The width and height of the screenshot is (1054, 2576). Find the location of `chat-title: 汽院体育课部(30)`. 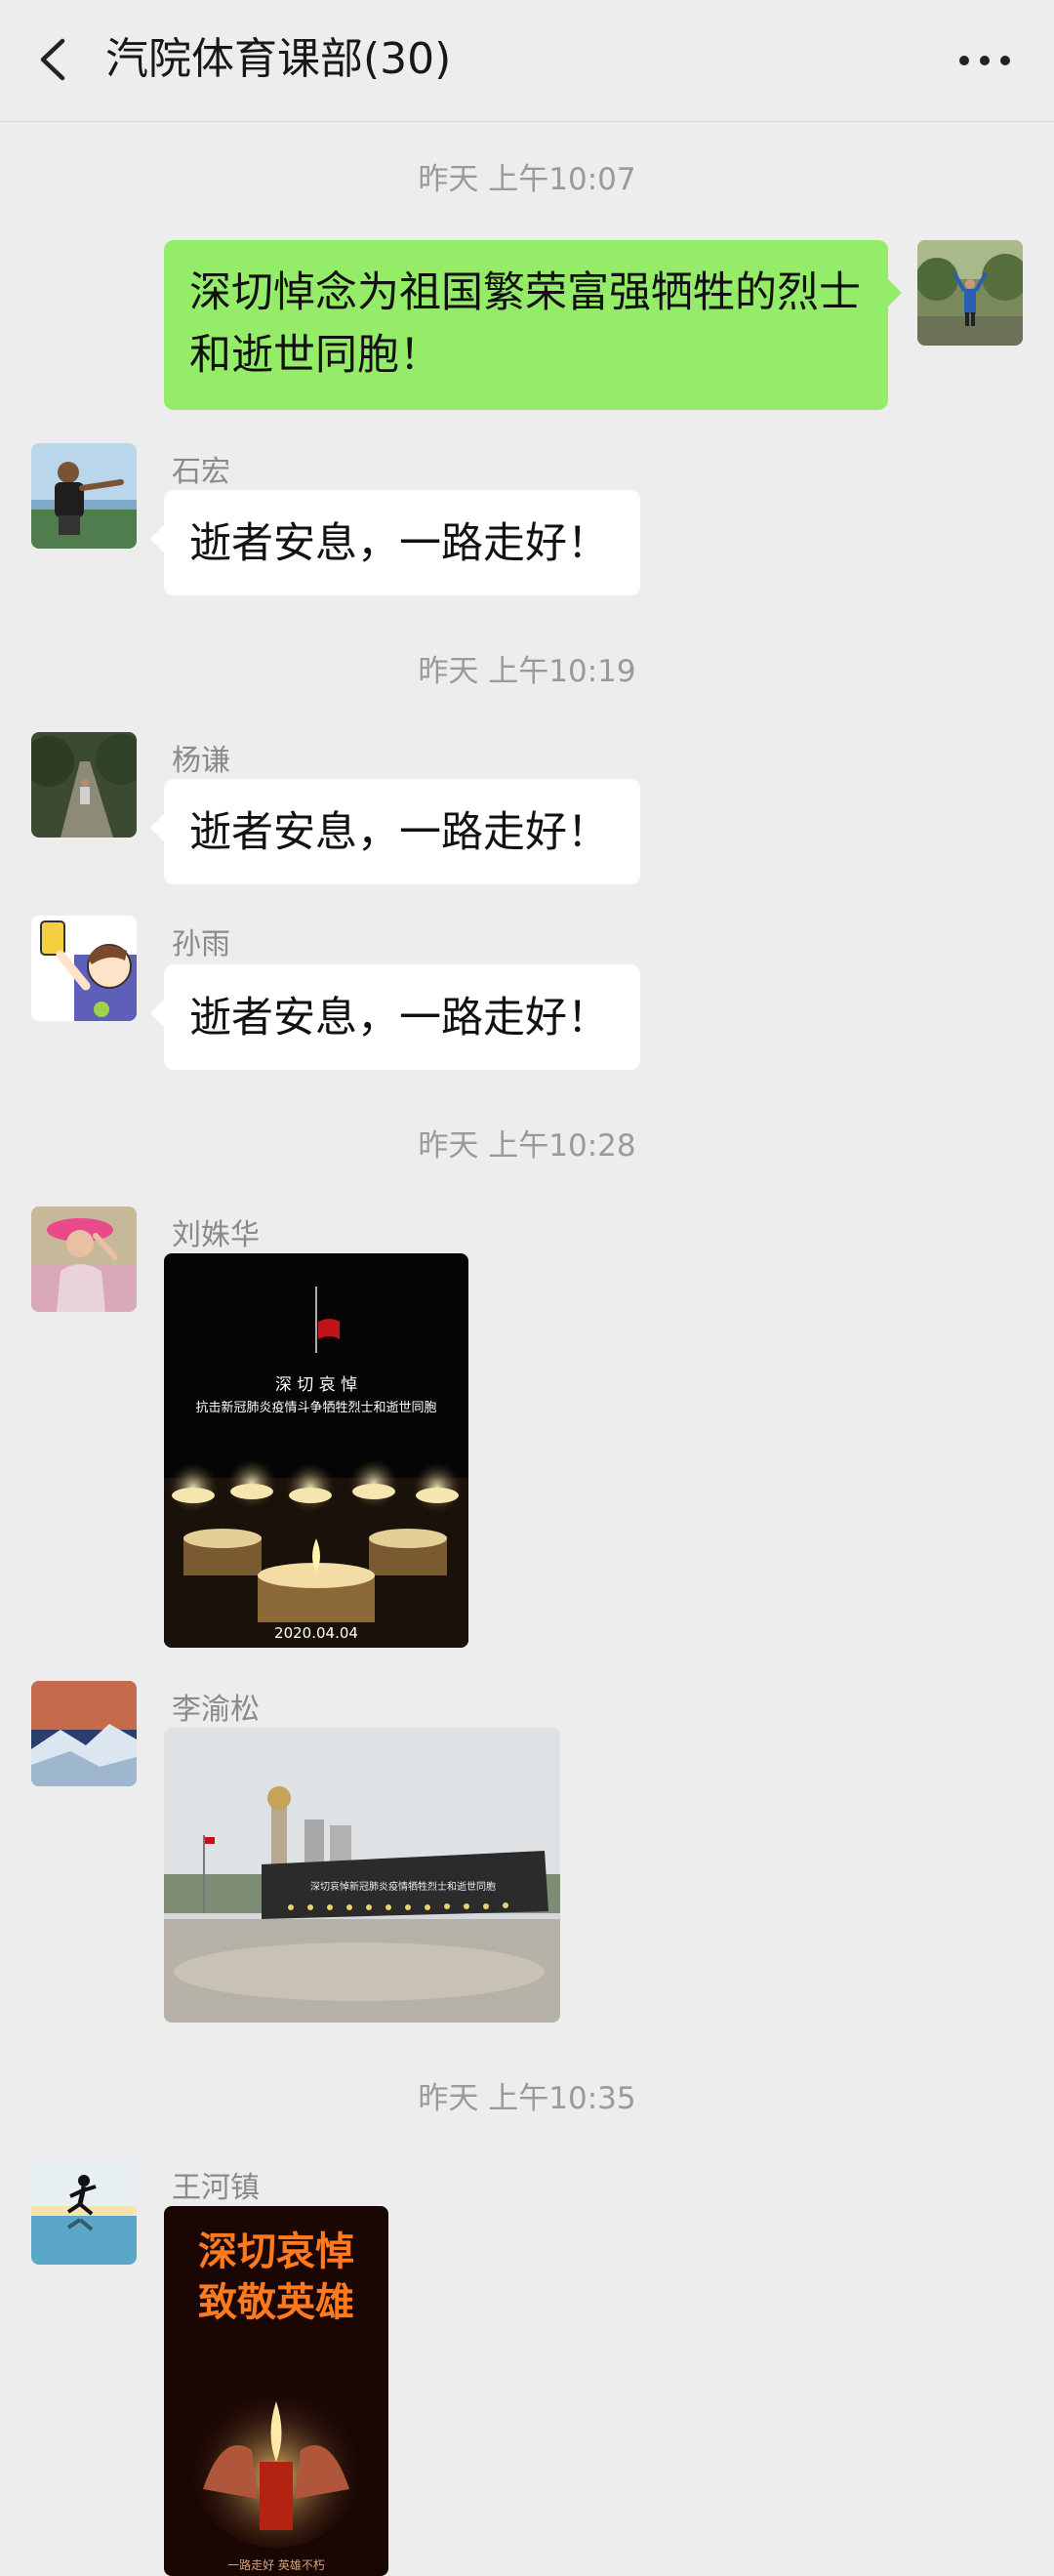

chat-title: 汽院体育课部(30) is located at coordinates (278, 59).